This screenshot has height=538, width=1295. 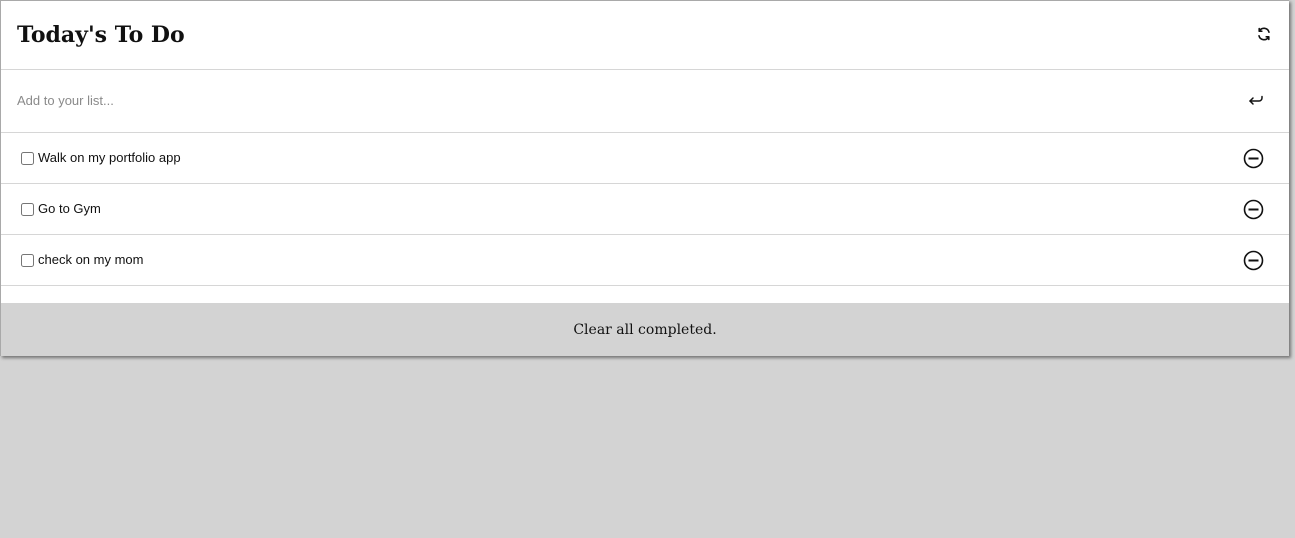 I want to click on enter-arrow-icon, so click(x=1256, y=100).